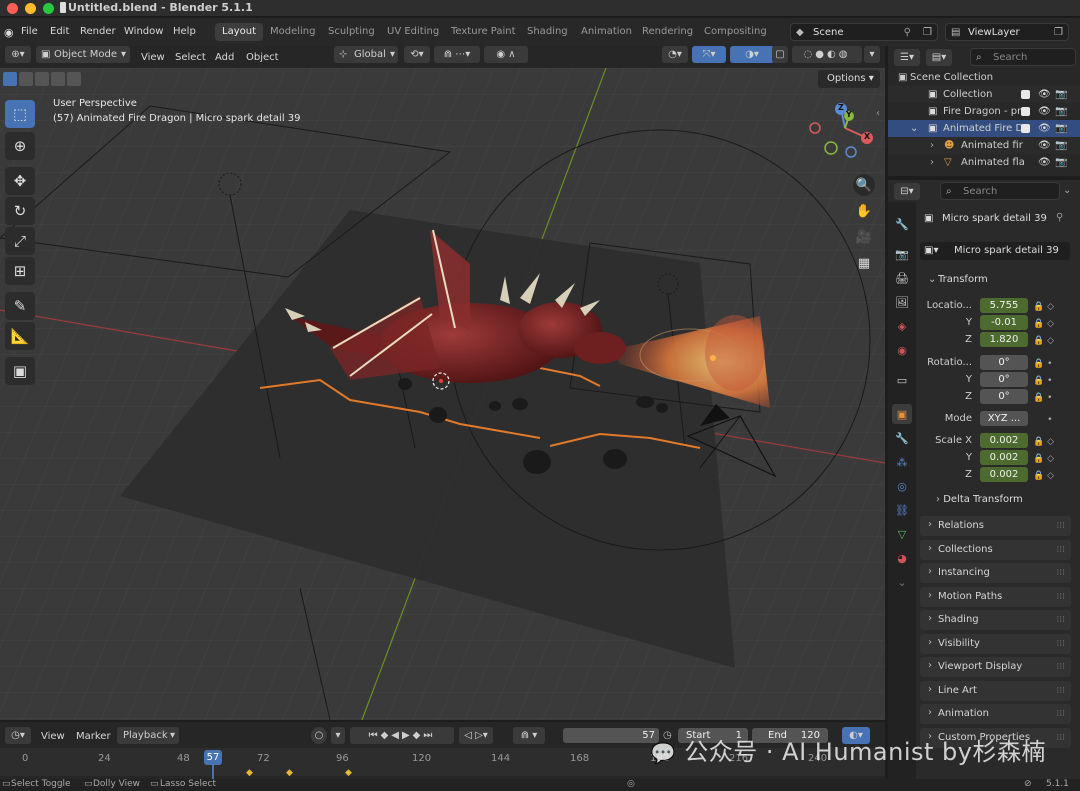 This screenshot has width=1080, height=791. What do you see at coordinates (932, 145) in the screenshot?
I see `chevron-right-icon: ›` at bounding box center [932, 145].